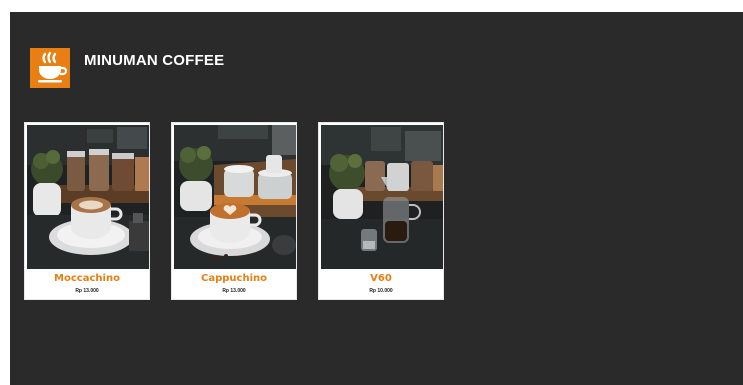  Describe the element at coordinates (88, 197) in the screenshot. I see `latte-art-cup-with-plant-photo` at that location.